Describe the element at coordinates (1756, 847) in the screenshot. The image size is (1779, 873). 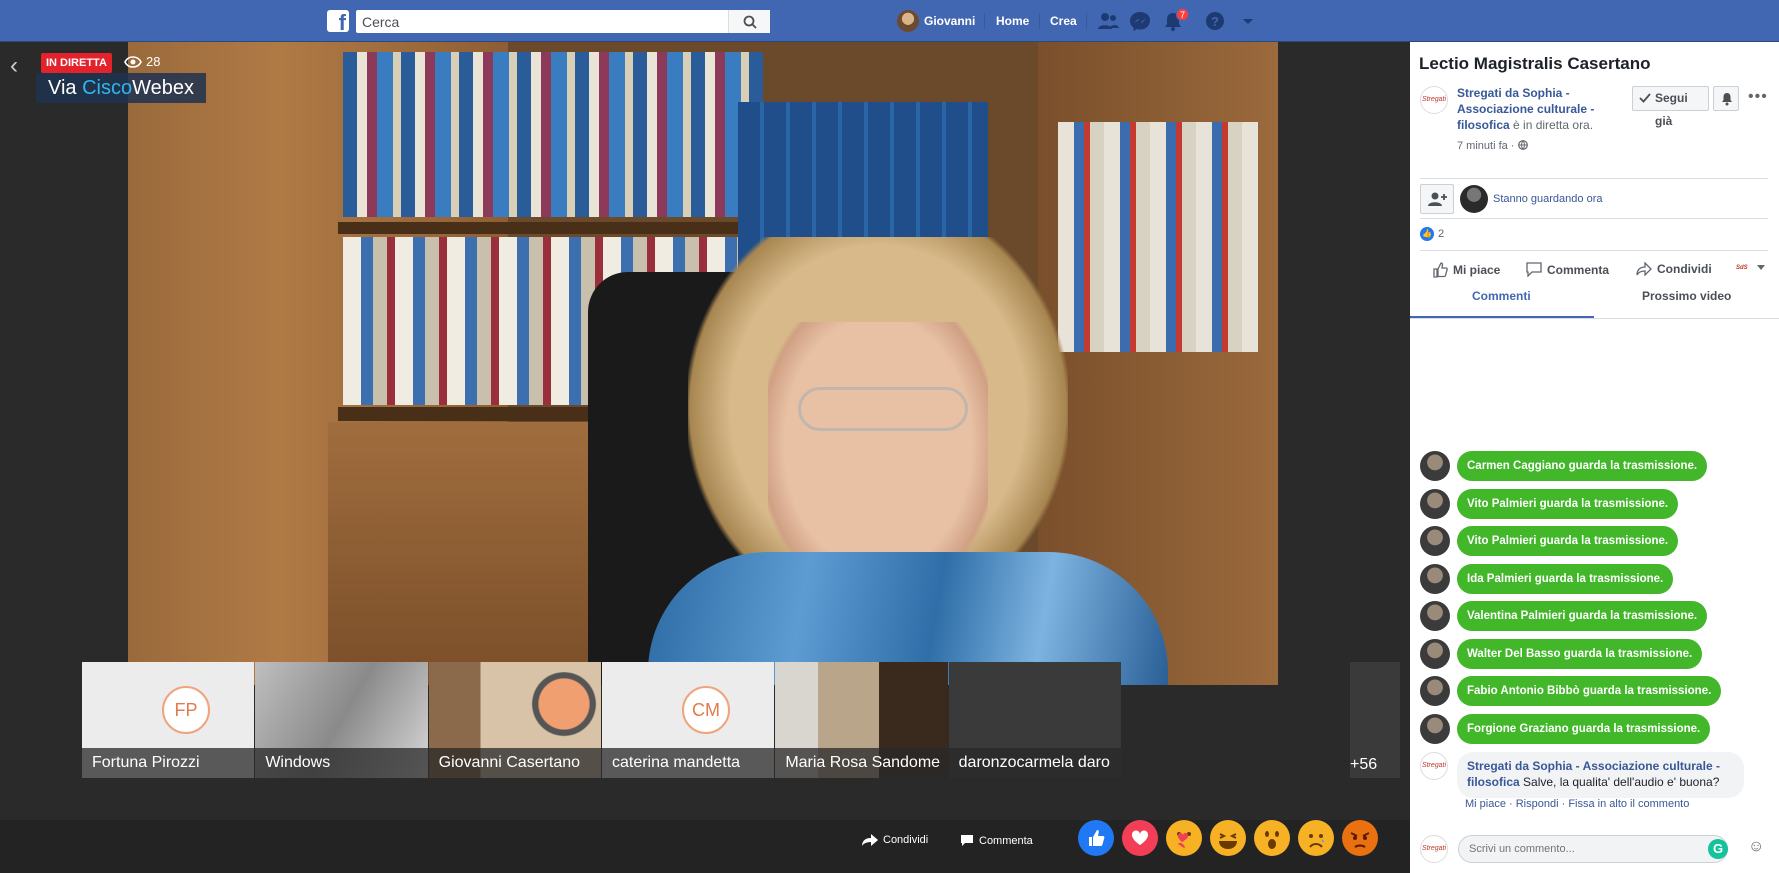
I see `emoji-smile-icon: ☺` at that location.